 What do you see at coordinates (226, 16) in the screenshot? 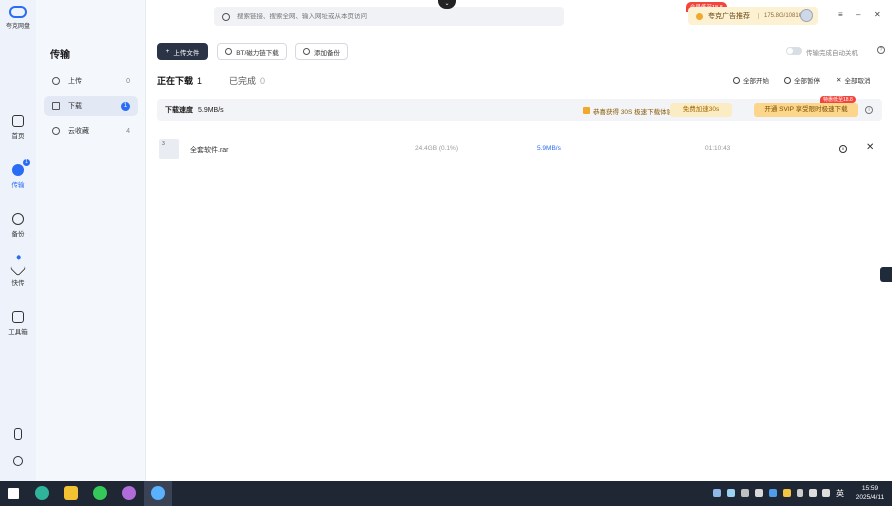
I see `search-icon` at bounding box center [226, 16].